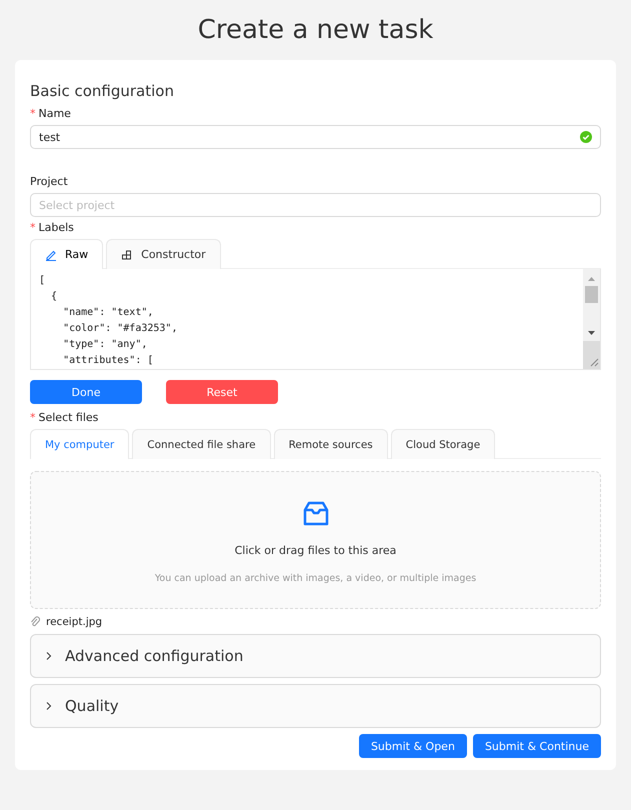 The width and height of the screenshot is (631, 810). Describe the element at coordinates (120, 329) in the screenshot. I see `code-line: "color": "#fa3253",` at that location.